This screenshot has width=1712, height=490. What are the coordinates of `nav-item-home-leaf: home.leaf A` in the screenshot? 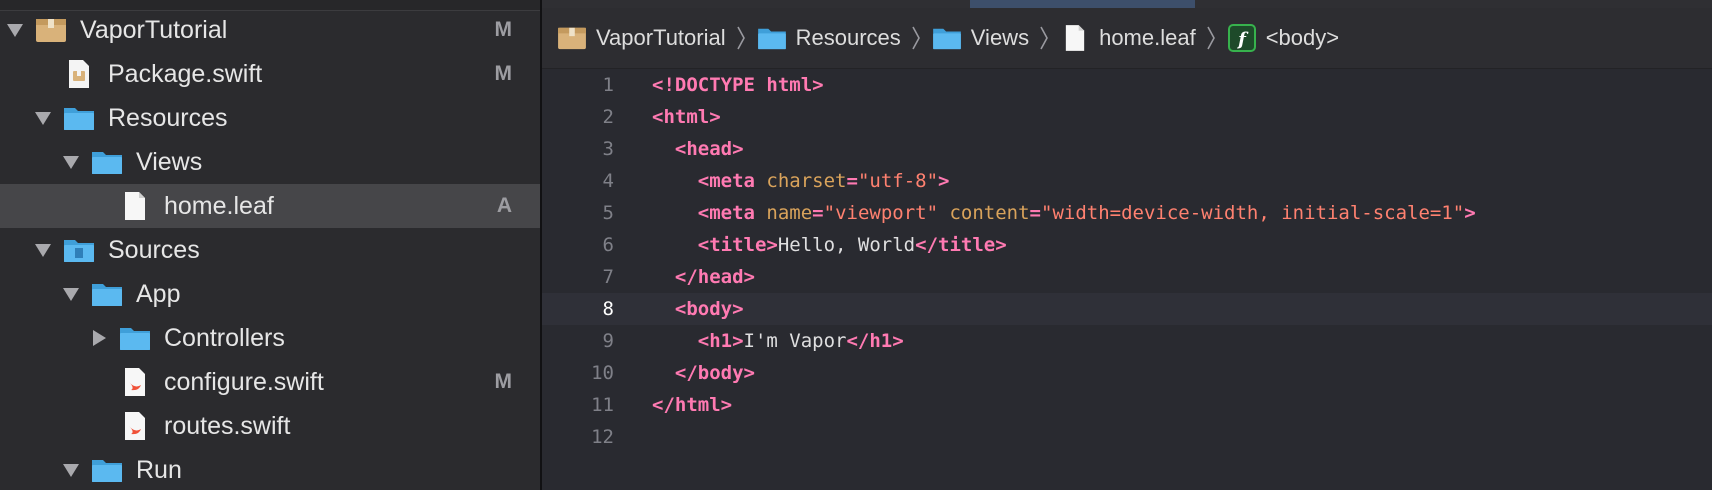 It's located at (270, 206).